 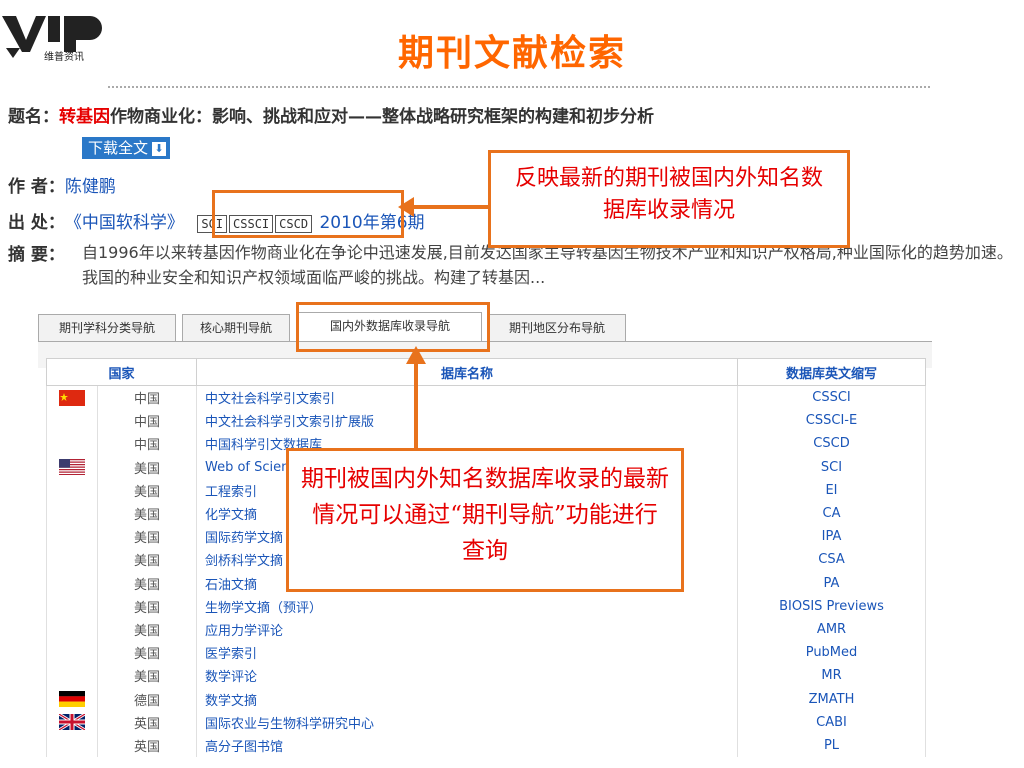 What do you see at coordinates (416, 406) in the screenshot?
I see `arrow-line-middle` at bounding box center [416, 406].